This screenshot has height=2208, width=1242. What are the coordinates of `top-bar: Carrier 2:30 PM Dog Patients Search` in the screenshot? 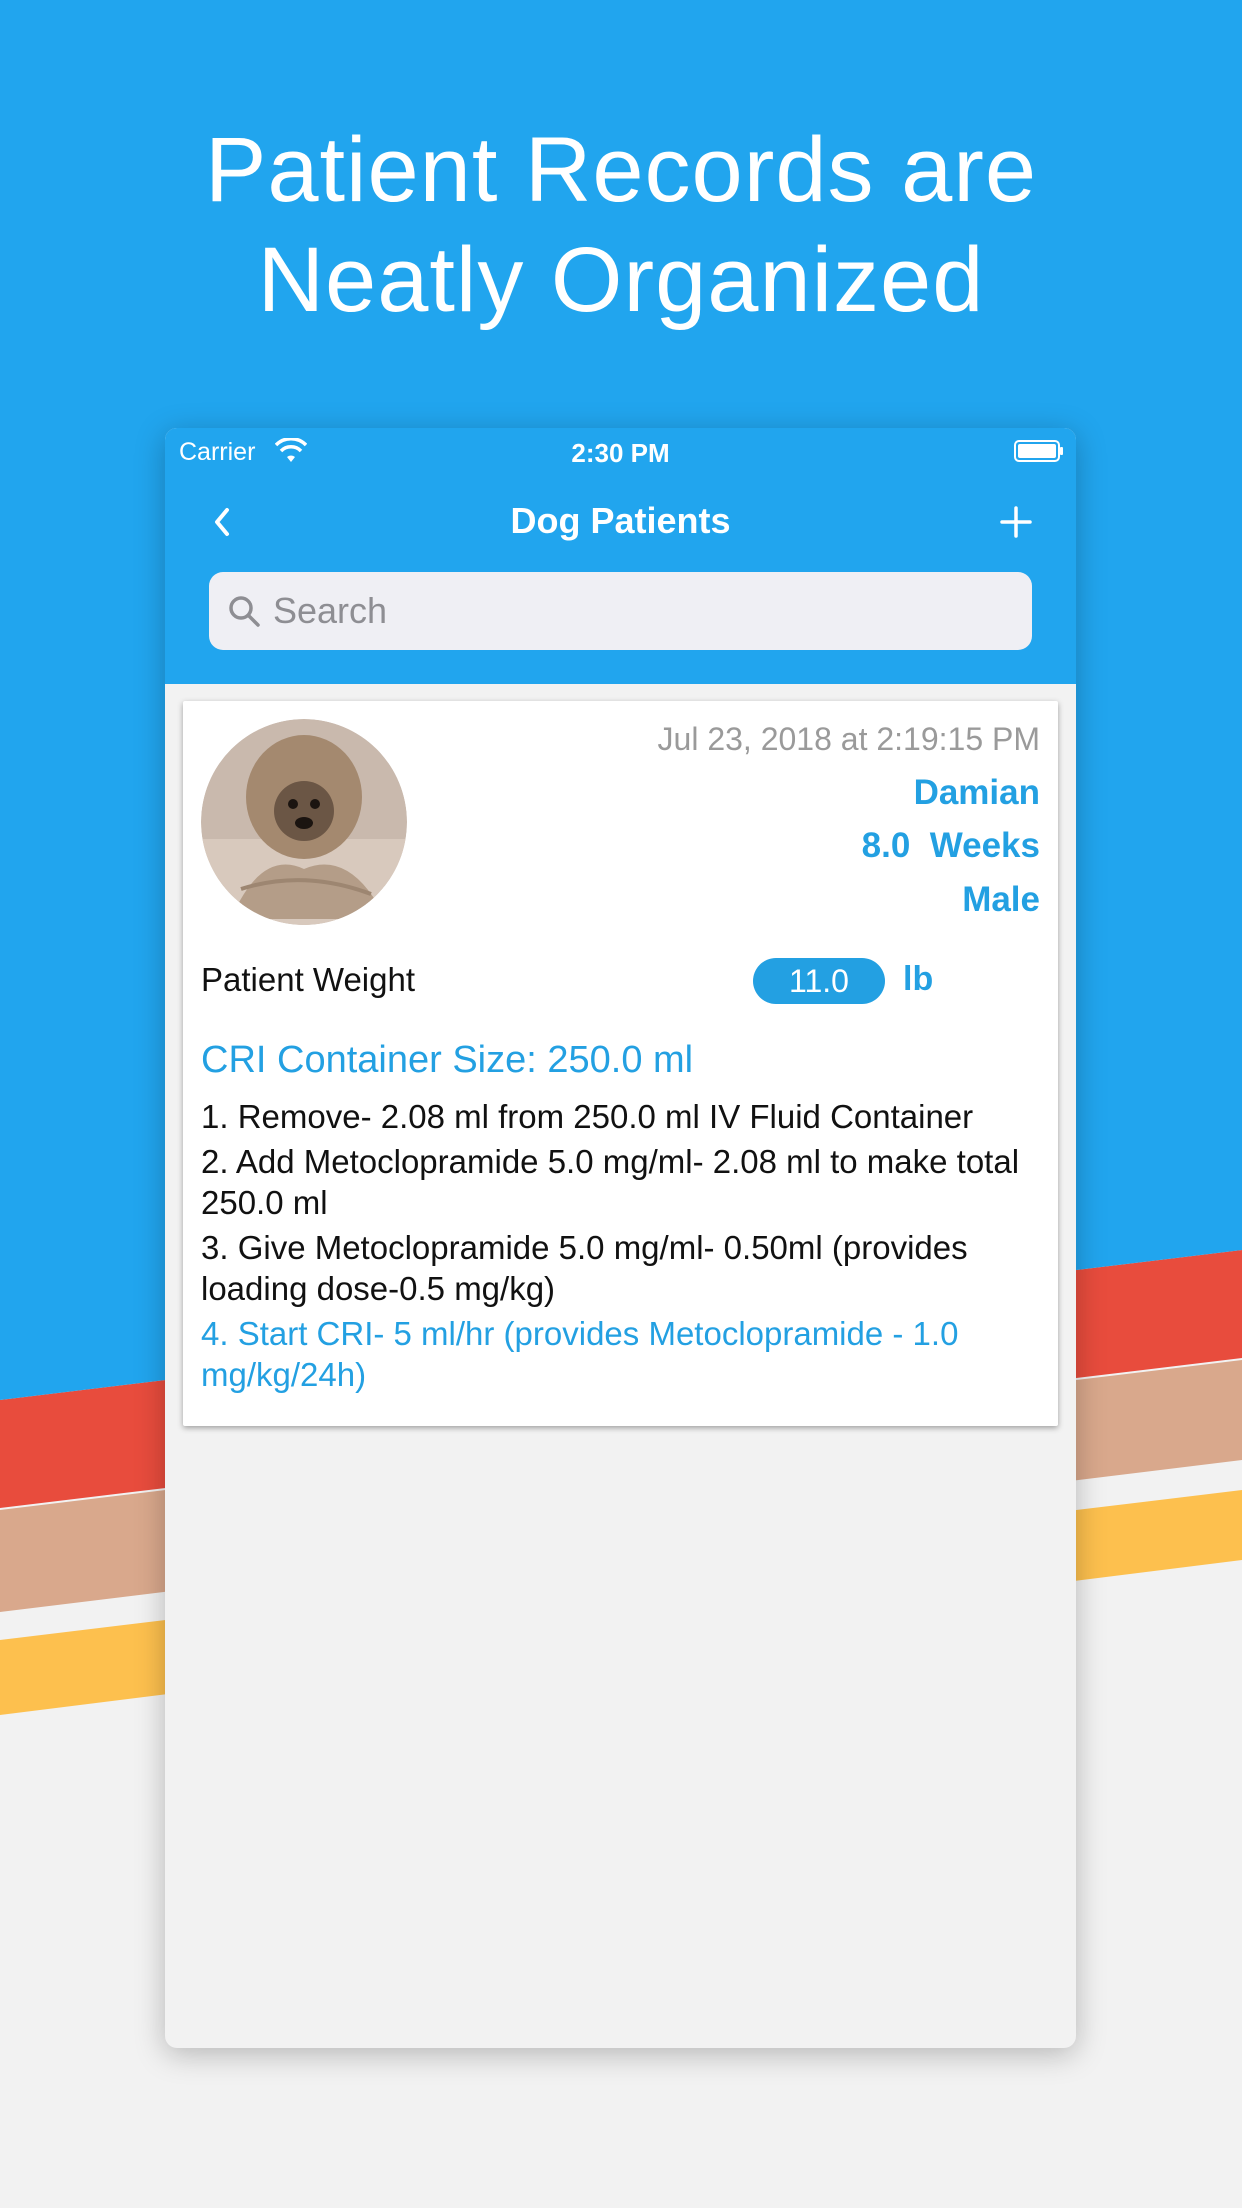 It's located at (620, 556).